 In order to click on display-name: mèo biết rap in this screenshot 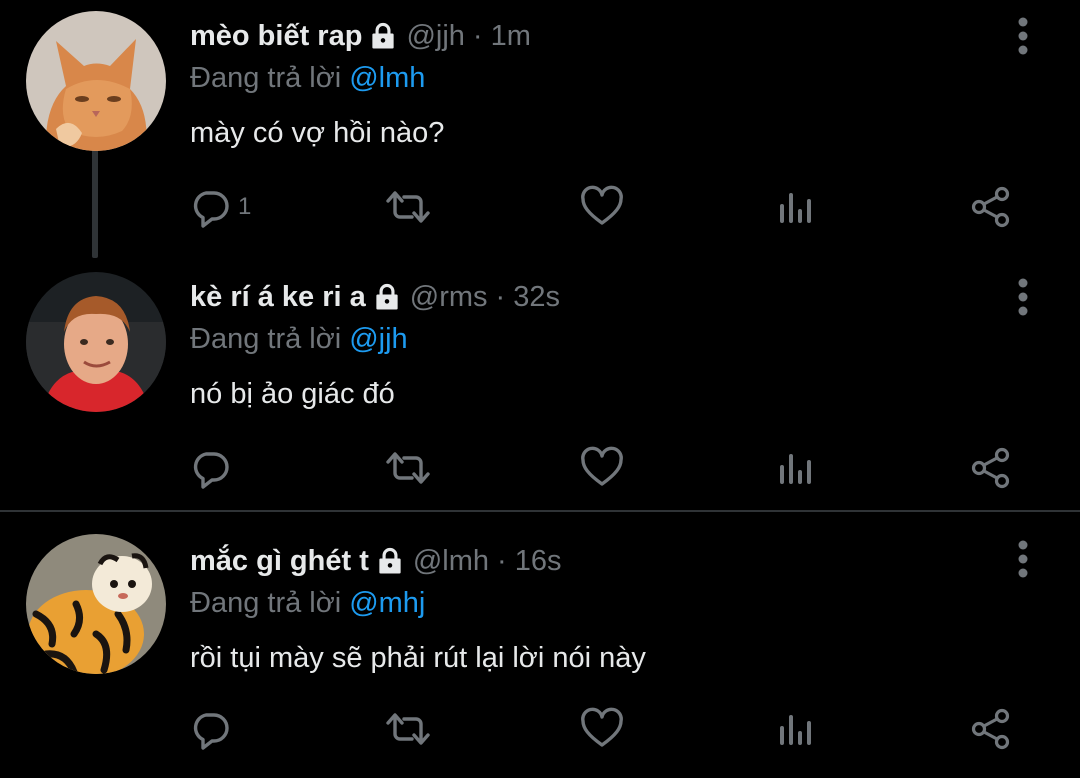, I will do `click(276, 36)`.